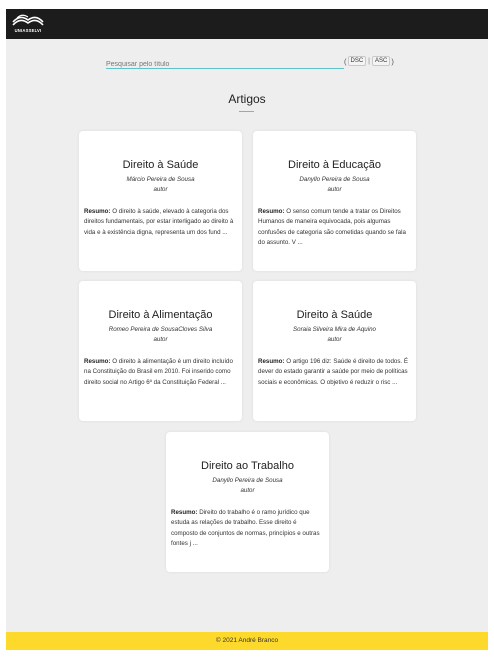 This screenshot has width=494, height=658. What do you see at coordinates (28, 30) in the screenshot?
I see `logo-text: UNIASSELVI` at bounding box center [28, 30].